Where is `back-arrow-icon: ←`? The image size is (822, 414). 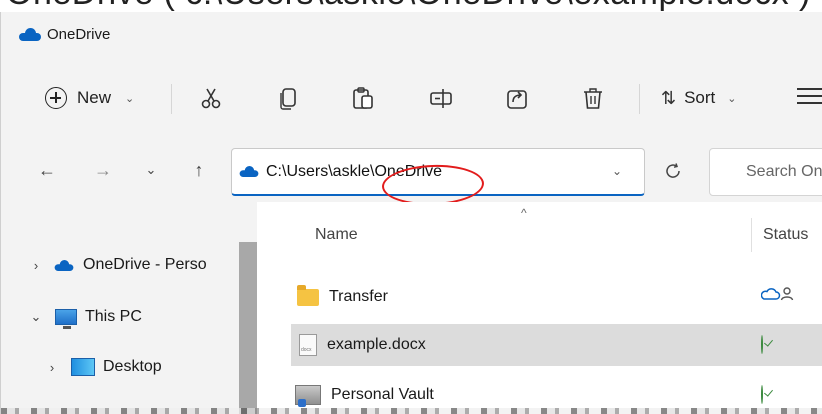
back-arrow-icon: ← is located at coordinates (47, 170).